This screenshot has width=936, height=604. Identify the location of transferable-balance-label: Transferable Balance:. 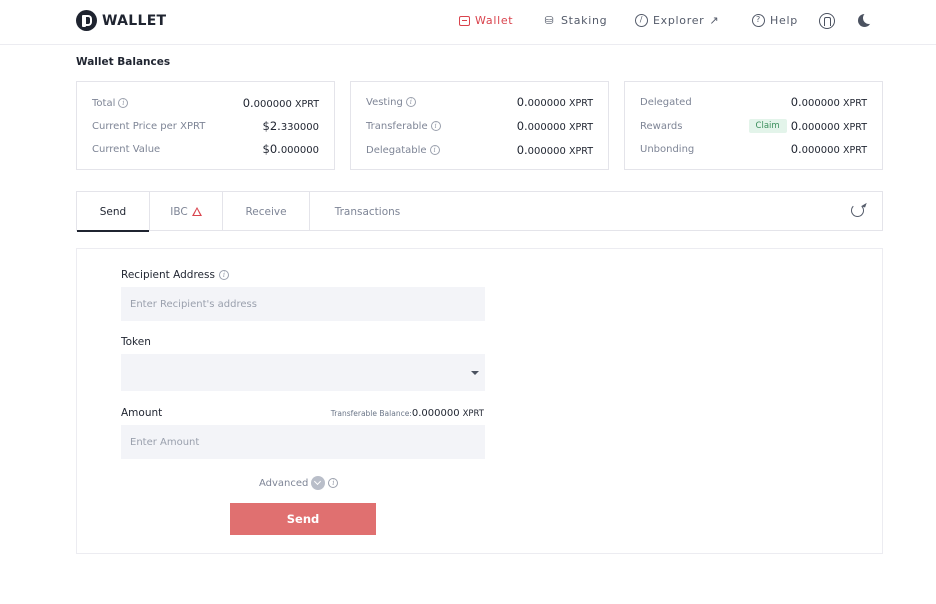
(371, 413).